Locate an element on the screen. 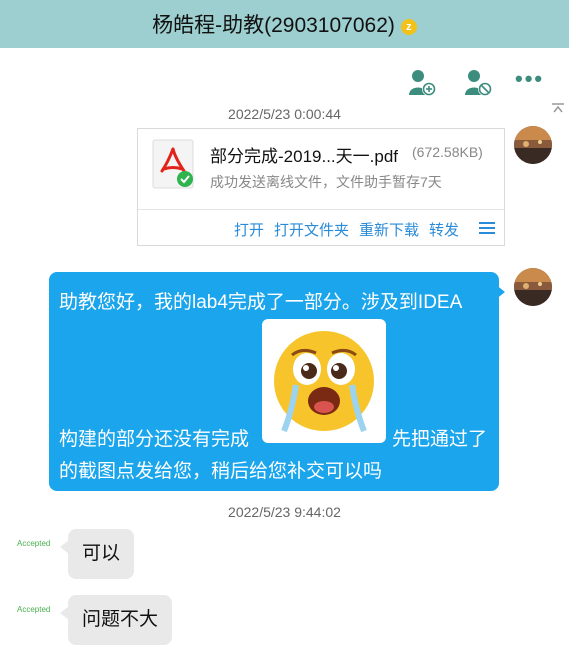 This screenshot has height=653, width=569. open-file-link: 打开 is located at coordinates (249, 230).